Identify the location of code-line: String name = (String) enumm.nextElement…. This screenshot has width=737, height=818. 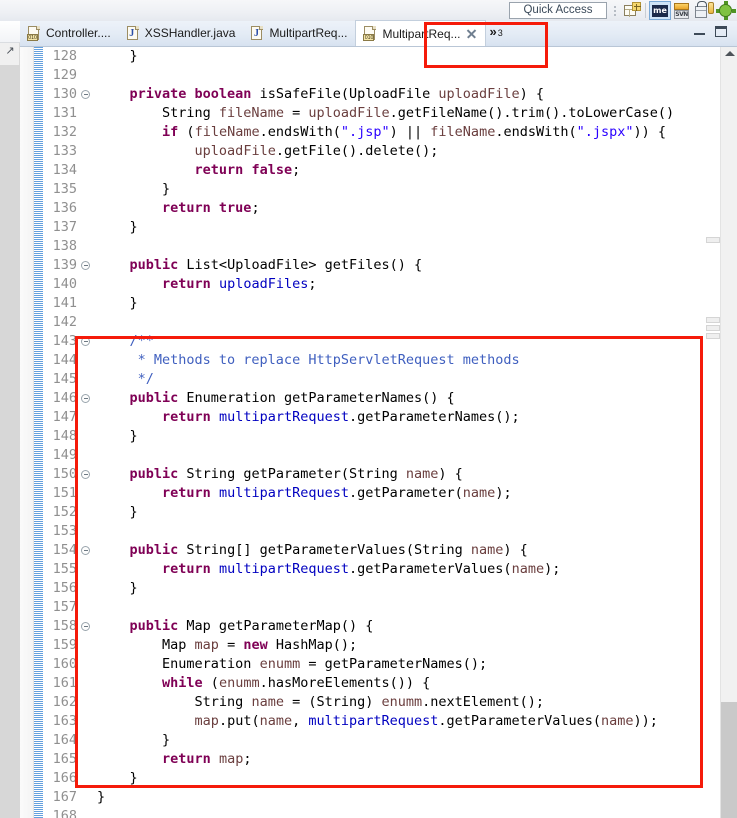
(414, 702).